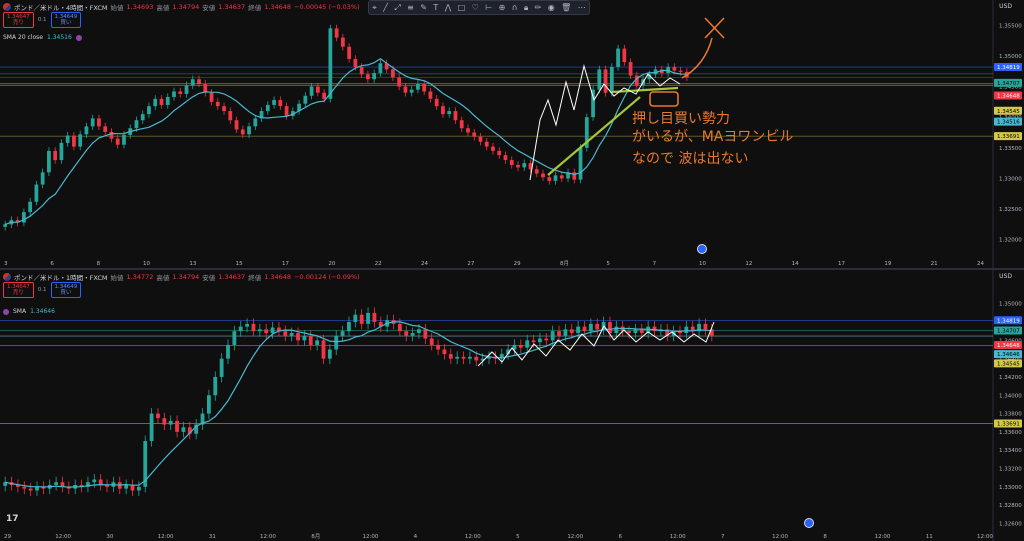 The image size is (1024, 541). What do you see at coordinates (7, 537) in the screenshot?
I see `x-tick-label: 29` at bounding box center [7, 537].